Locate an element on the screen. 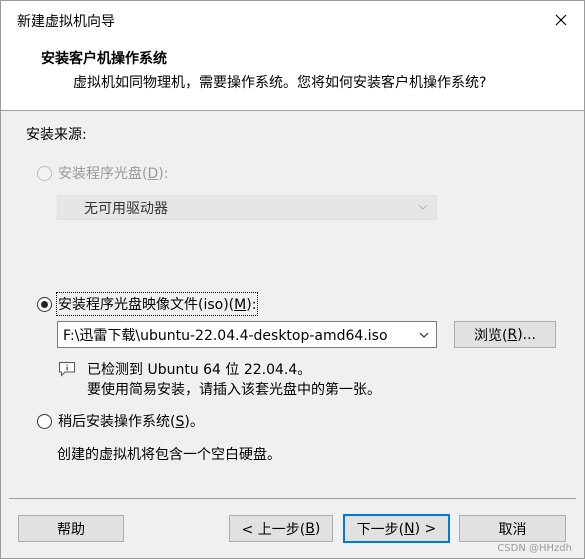 Image resolution: width=585 pixels, height=559 pixels. radio-label-iso: 安装程序光盘映像文件(iso)(M): is located at coordinates (157, 304).